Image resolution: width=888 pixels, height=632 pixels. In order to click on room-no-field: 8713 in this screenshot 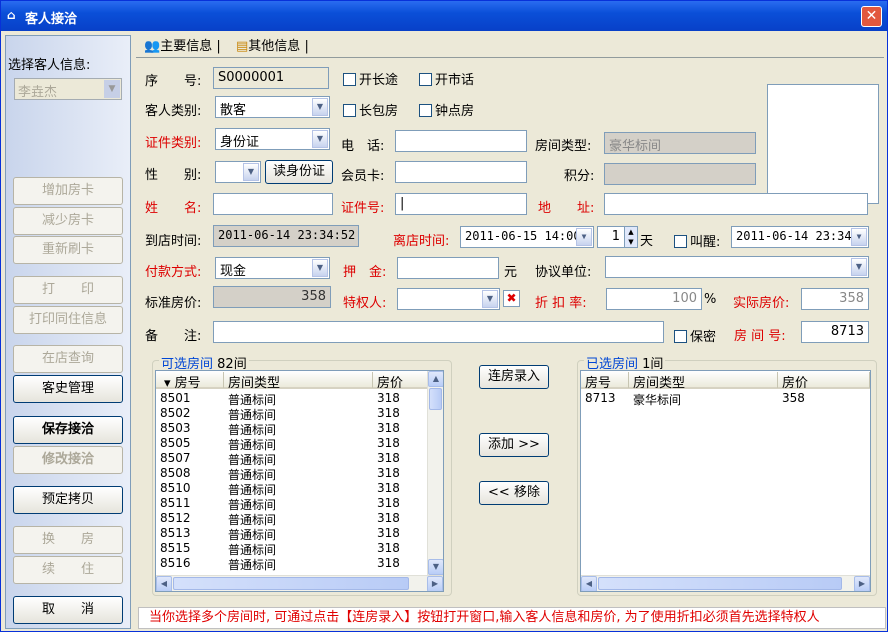, I will do `click(835, 332)`.